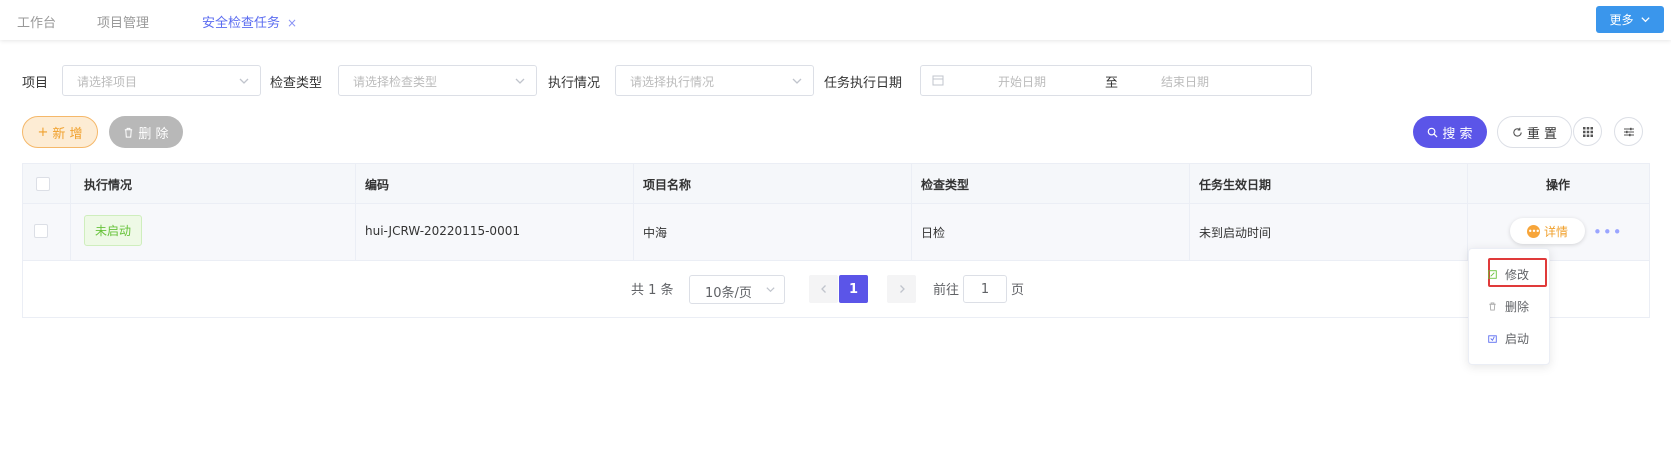 Image resolution: width=1671 pixels, height=470 pixels. I want to click on tab-safety-check-task-label: 安全检查任务, so click(241, 23).